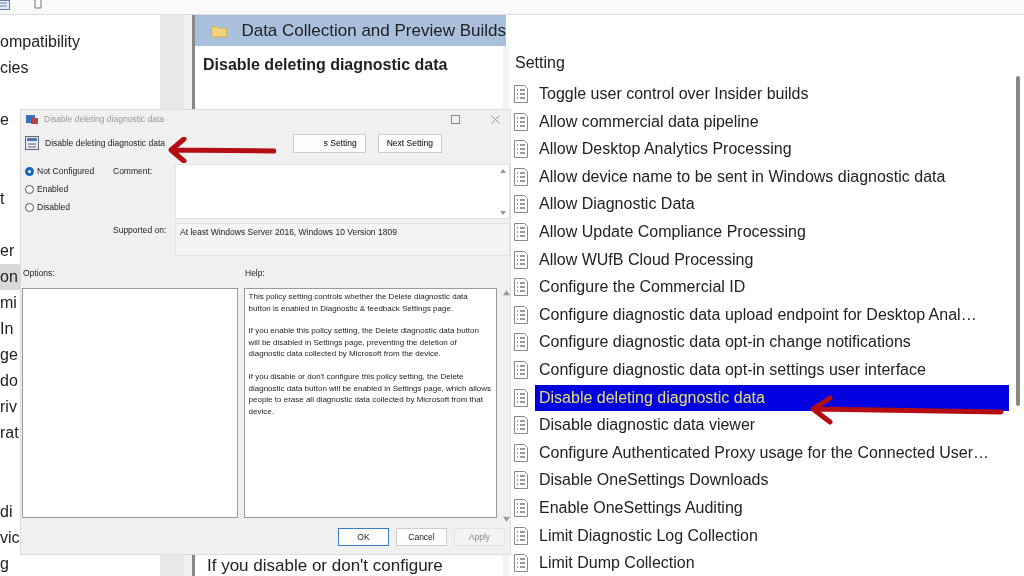  I want to click on setting-item: Toggle user control over Insider builds, so click(772, 94).